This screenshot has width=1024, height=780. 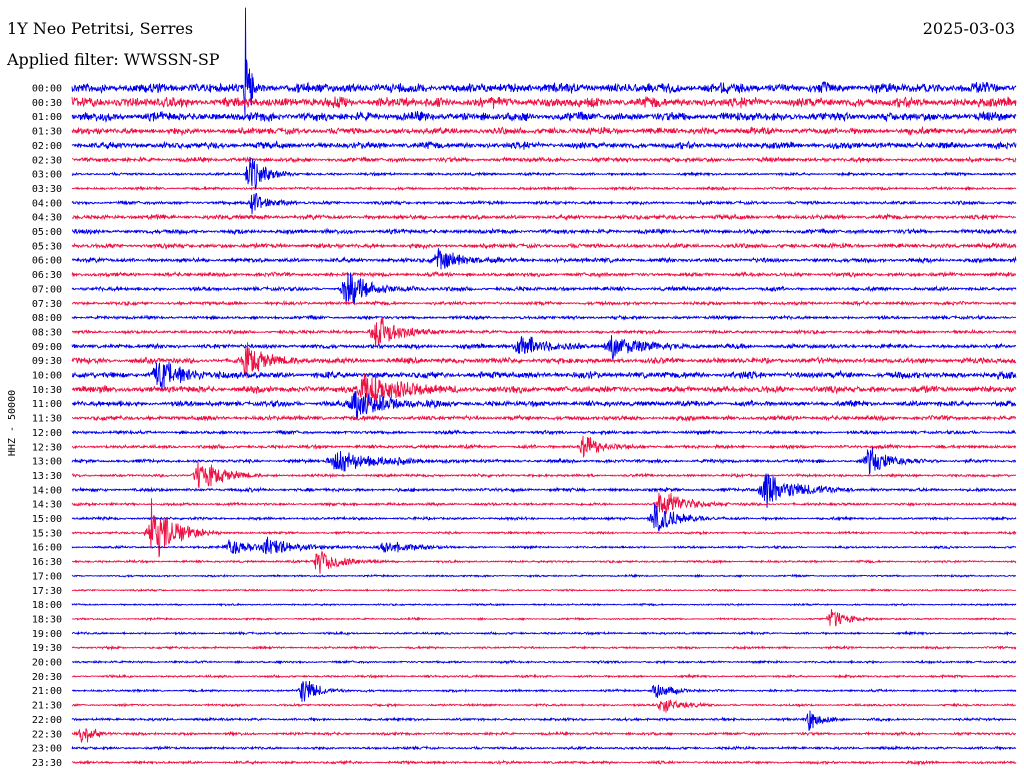 I want to click on time-tick-label: 14:00, so click(x=47, y=490).